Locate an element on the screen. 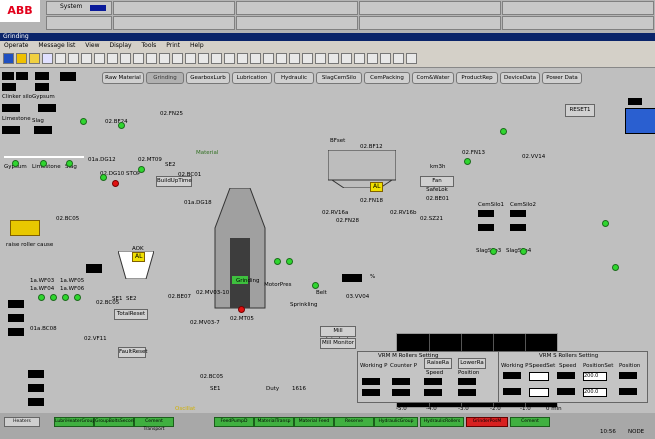 This screenshot has height=439, width=655. footer-reserve-button: Reserve is located at coordinates (354, 422).